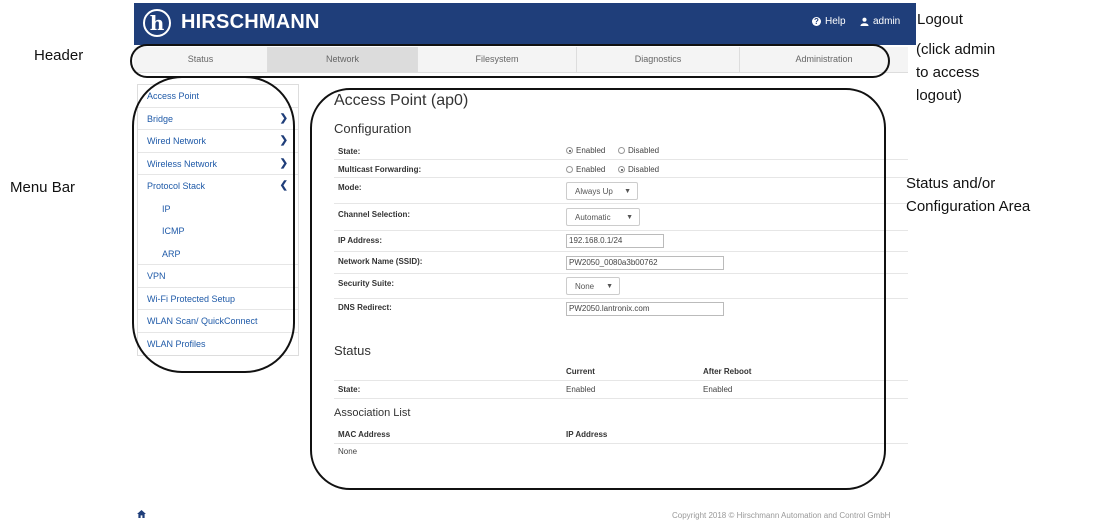 This screenshot has height=522, width=1098. What do you see at coordinates (835, 21) in the screenshot?
I see `help-label: Help` at bounding box center [835, 21].